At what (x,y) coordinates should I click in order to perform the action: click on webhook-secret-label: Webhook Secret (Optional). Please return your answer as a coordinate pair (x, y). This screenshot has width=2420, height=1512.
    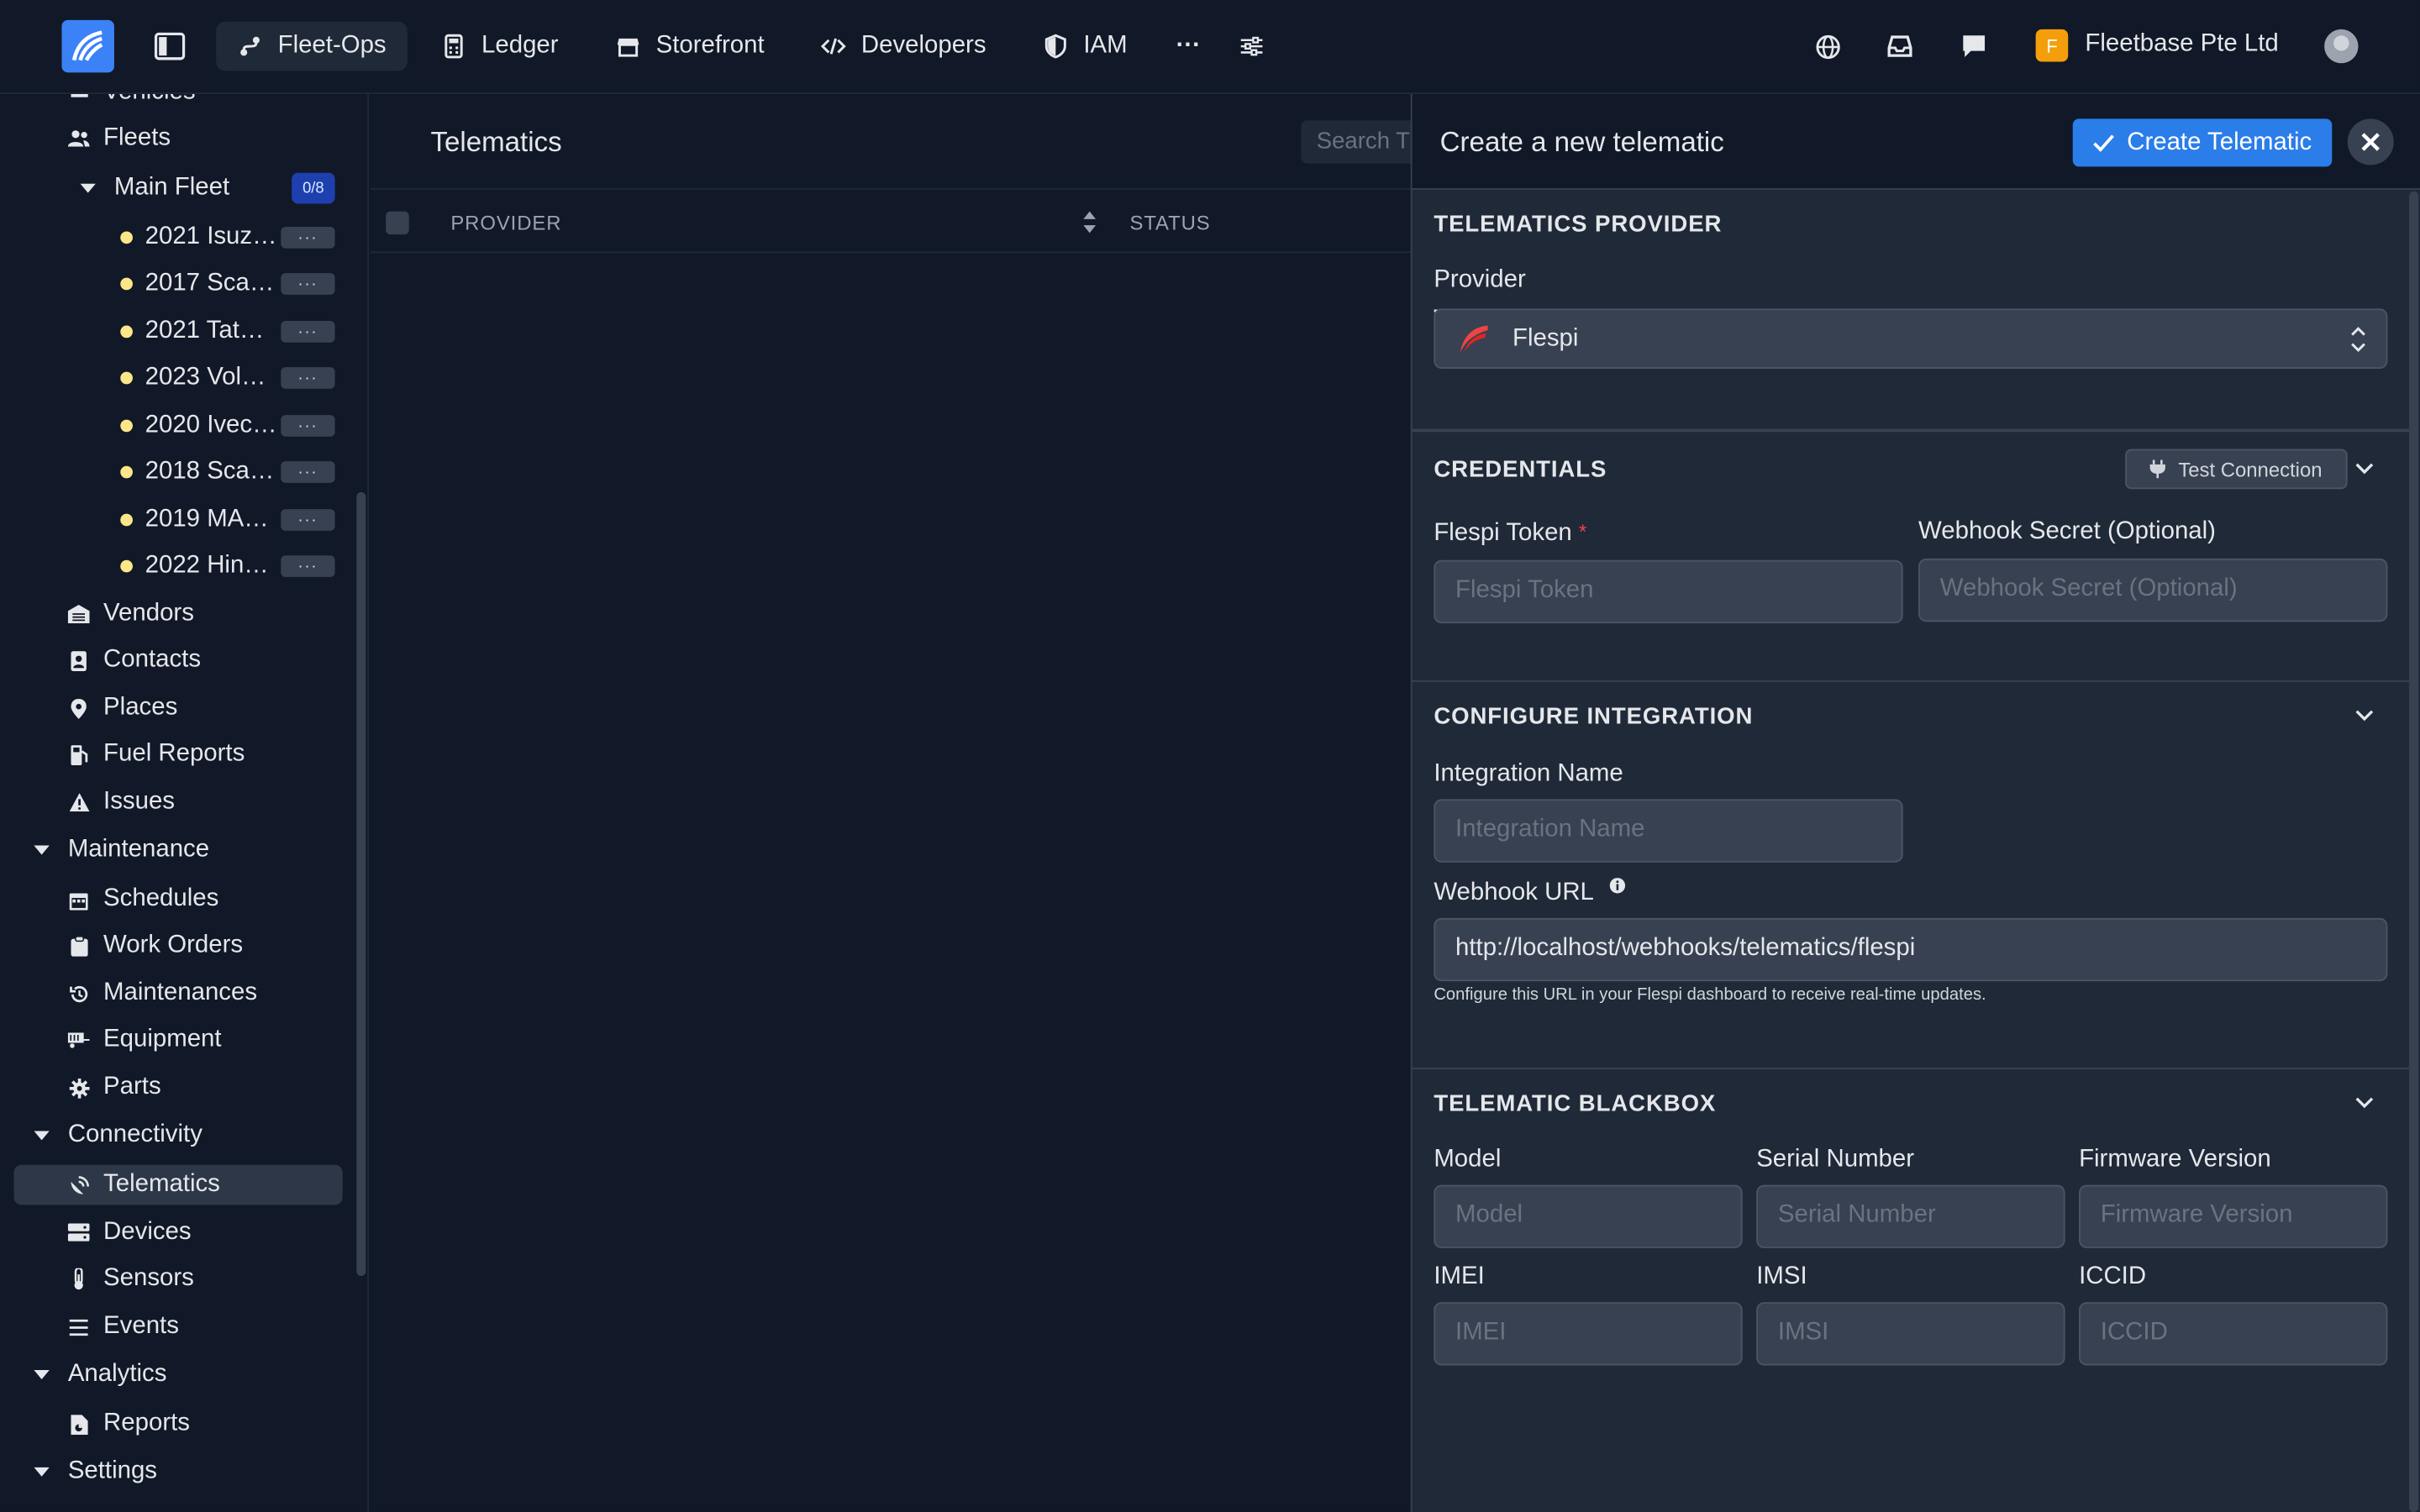
    Looking at the image, I should click on (2067, 531).